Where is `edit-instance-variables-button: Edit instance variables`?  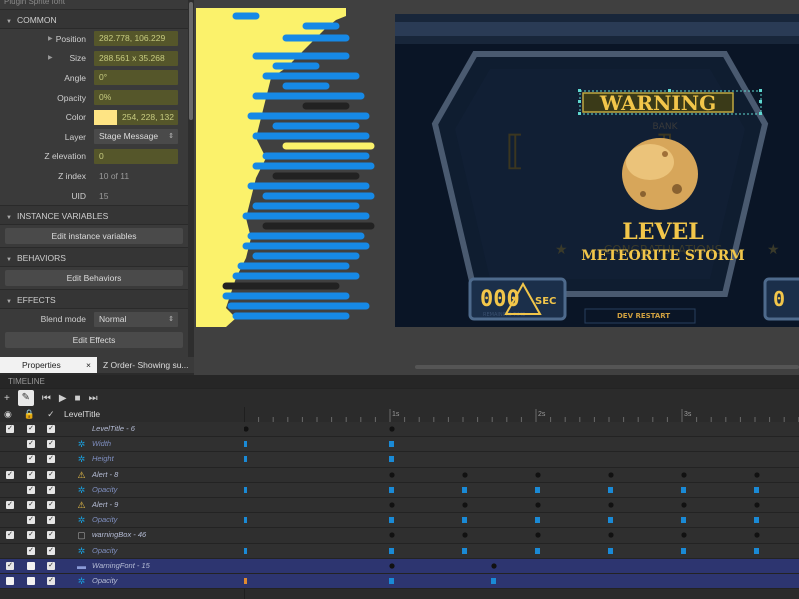
edit-instance-variables-button: Edit instance variables is located at coordinates (94, 236).